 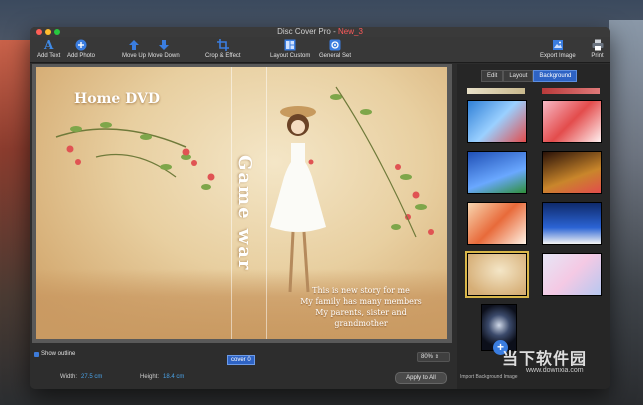 I want to click on story-line: This is new story for me, so click(x=361, y=290).